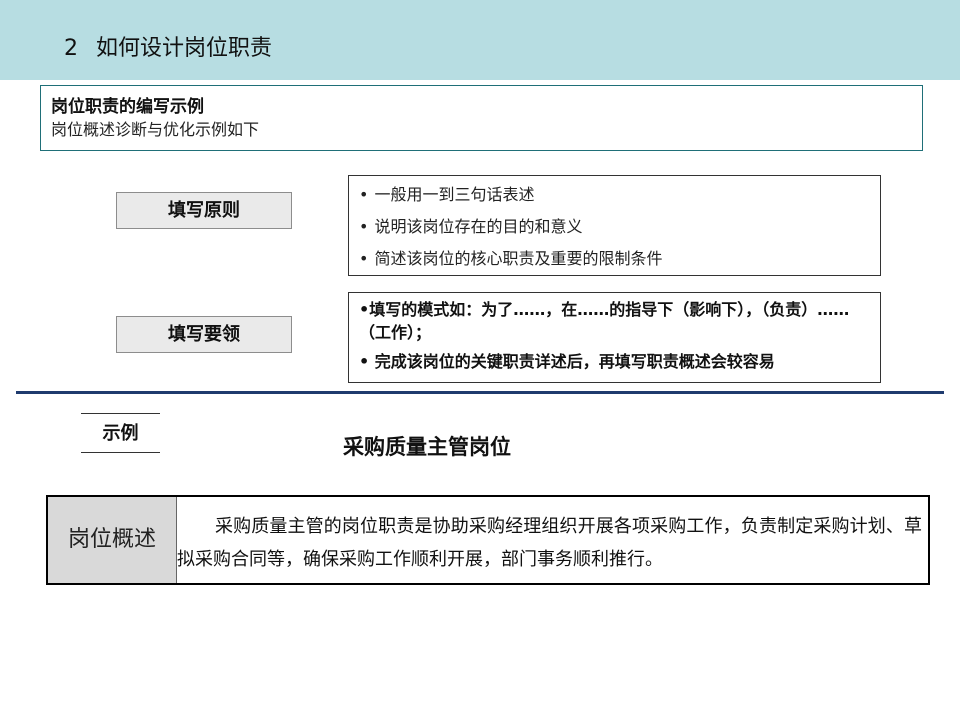 Image resolution: width=960 pixels, height=720 pixels. What do you see at coordinates (127, 107) in the screenshot?
I see `example-title: 岗位职责的编写示例` at bounding box center [127, 107].